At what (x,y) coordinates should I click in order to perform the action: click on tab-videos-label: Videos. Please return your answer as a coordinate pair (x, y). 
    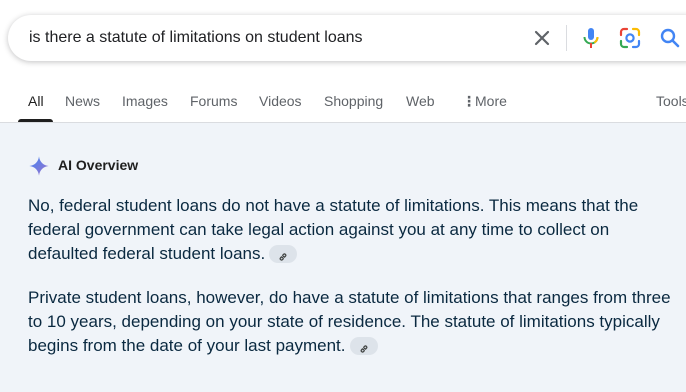
    Looking at the image, I should click on (280, 101).